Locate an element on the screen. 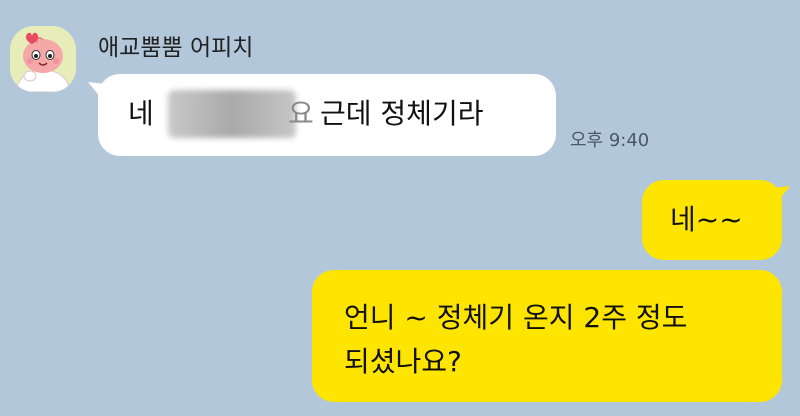 The image size is (800, 416). incoming-message-bubble: 네 요 근데 정체기라 is located at coordinates (327, 115).